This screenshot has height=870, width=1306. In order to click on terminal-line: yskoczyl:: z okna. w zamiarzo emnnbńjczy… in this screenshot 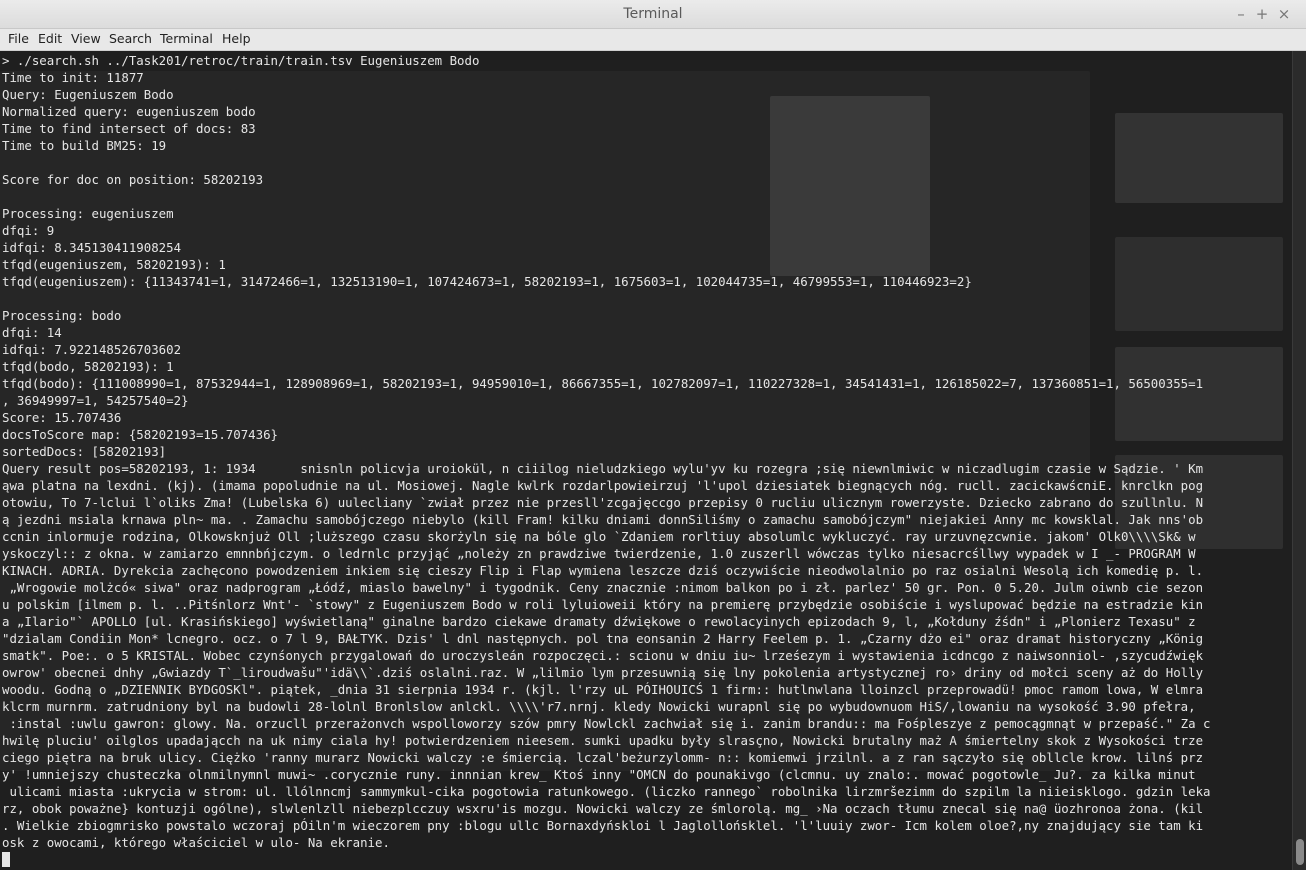, I will do `click(599, 553)`.